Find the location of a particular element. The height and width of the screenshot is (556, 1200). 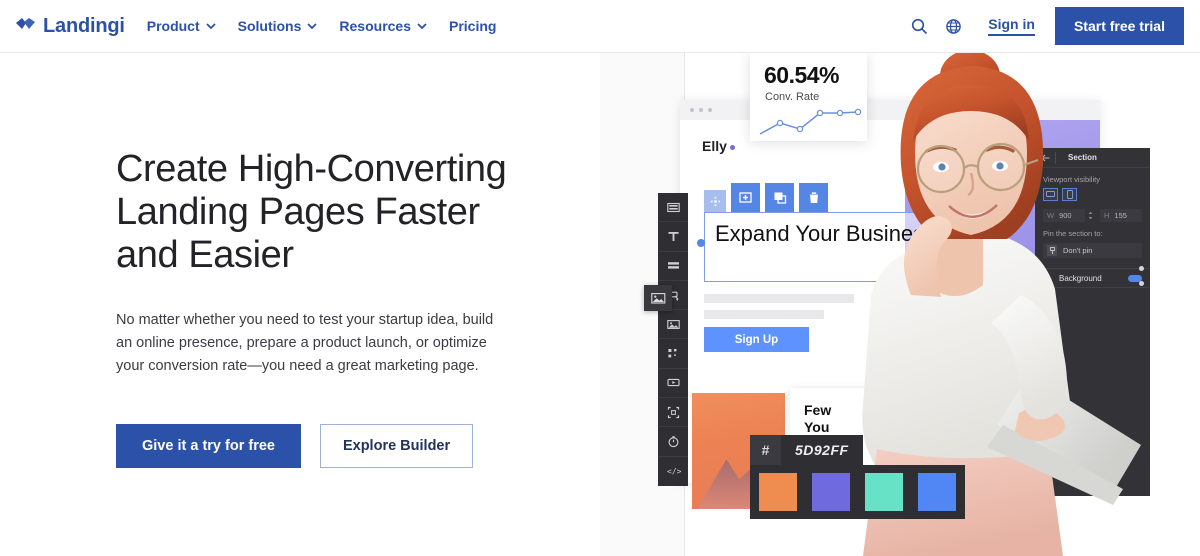

section-dimensions: W 900 H 155 is located at coordinates (1092, 215).